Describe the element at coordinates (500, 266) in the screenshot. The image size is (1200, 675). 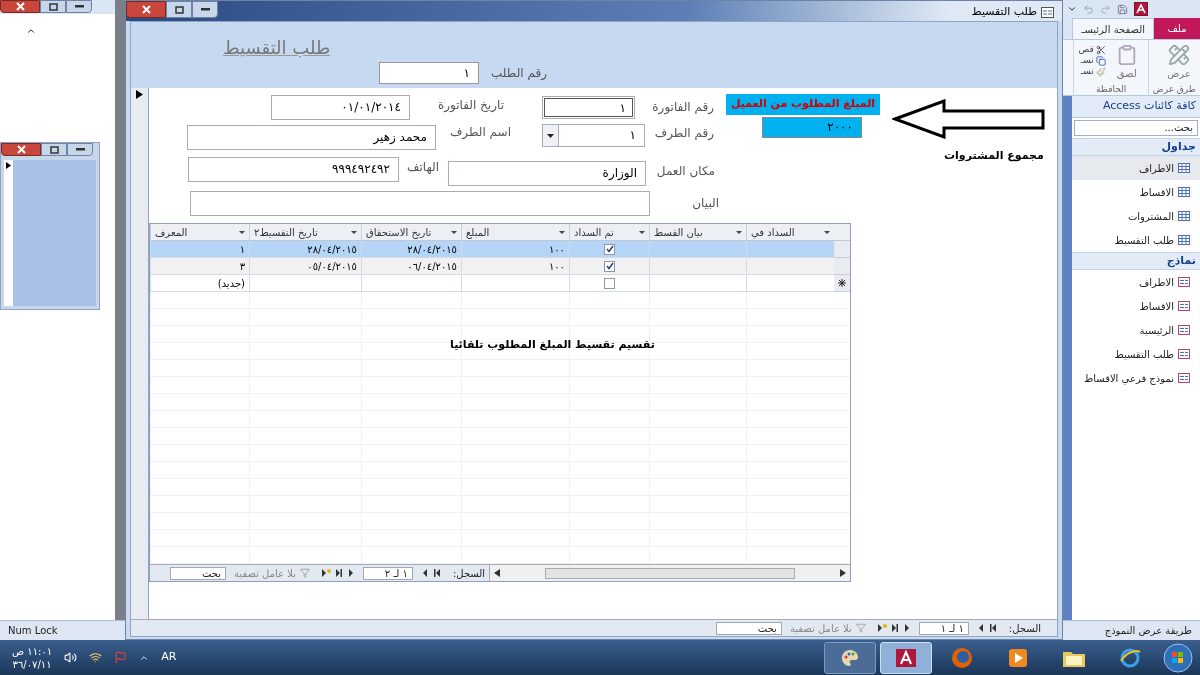
I see `table-row: ١٠٠ ٠٦/٠٤/٢٠١٥ ٠٥/٠٤/٢٠١٥ ٣` at that location.